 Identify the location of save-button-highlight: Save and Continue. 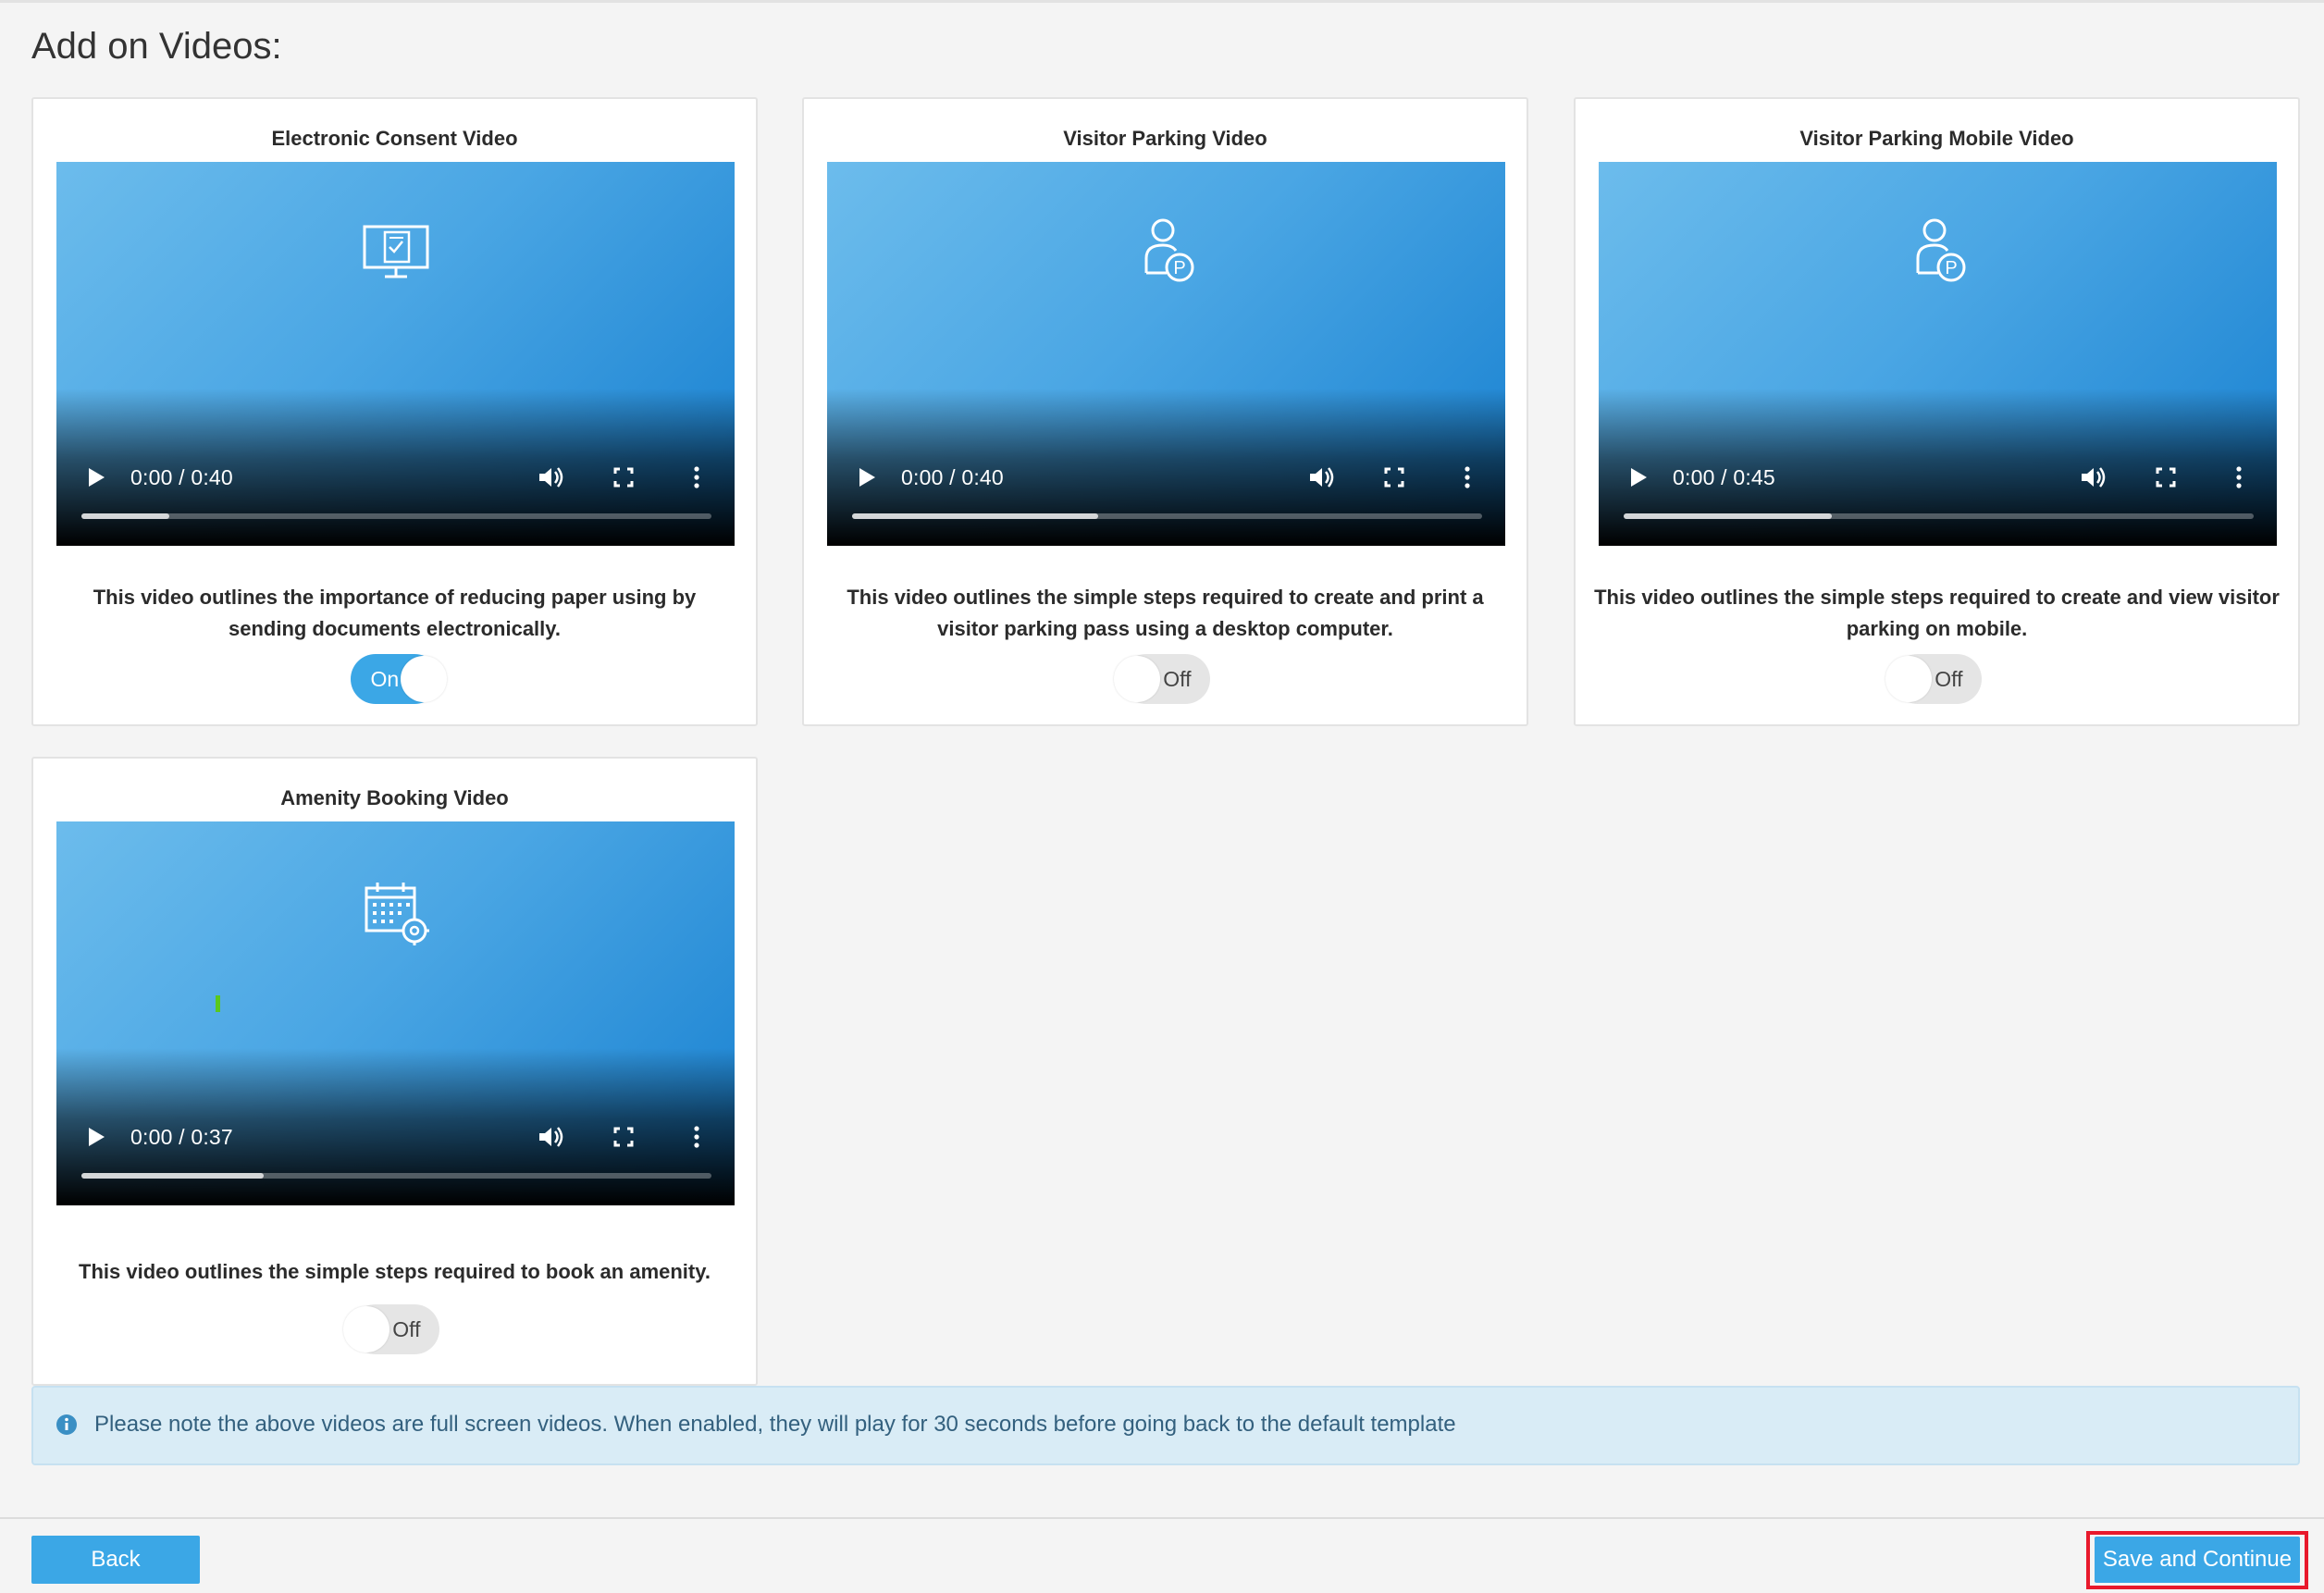
(2197, 1560).